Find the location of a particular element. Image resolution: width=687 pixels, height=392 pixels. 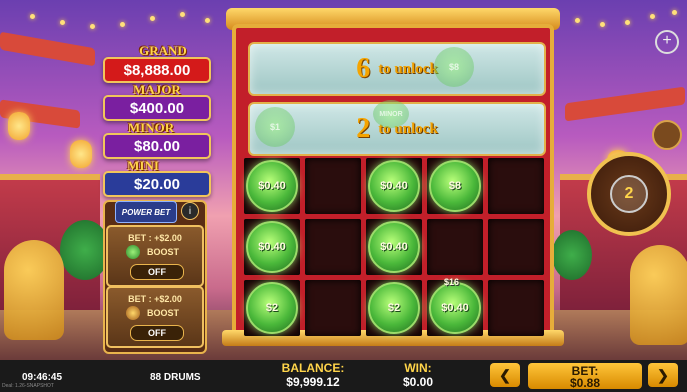

build-info: Deal: 1.26-SNAPSHOT is located at coordinates (28, 386).